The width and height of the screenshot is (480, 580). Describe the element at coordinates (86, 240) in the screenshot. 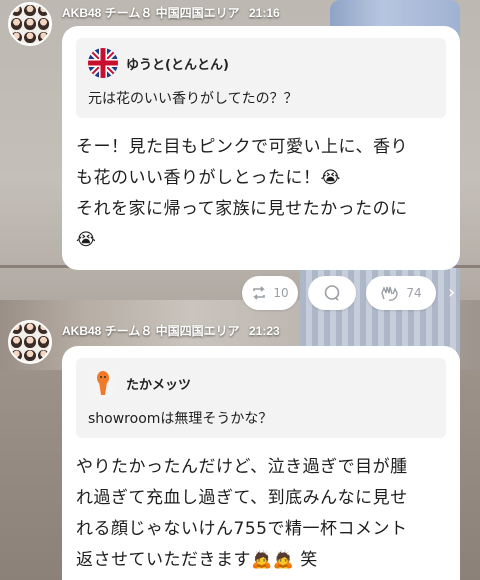

I see `message-line: 😭` at that location.